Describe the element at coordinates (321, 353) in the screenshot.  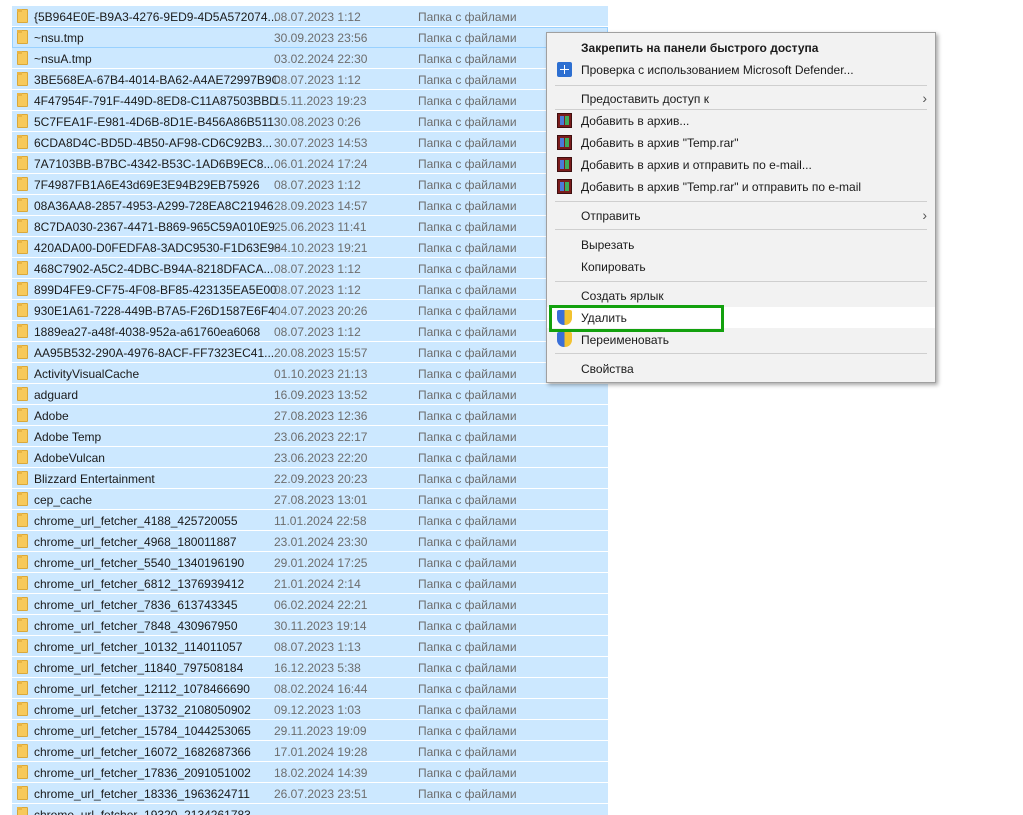
I see `file-date: 20.08.2023 15:57` at that location.